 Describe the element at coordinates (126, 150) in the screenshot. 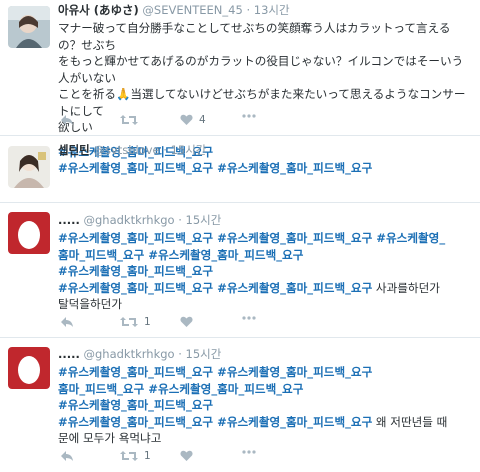

I see `user-handle: @svtsblove` at that location.